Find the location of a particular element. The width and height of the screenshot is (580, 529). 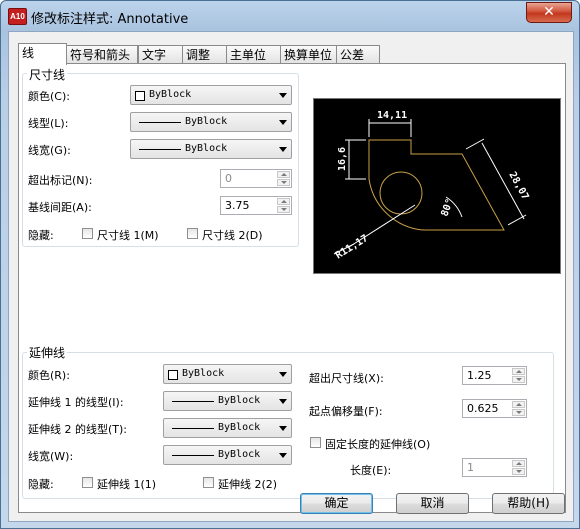

dim-linetype-value: ByBlock is located at coordinates (206, 121).